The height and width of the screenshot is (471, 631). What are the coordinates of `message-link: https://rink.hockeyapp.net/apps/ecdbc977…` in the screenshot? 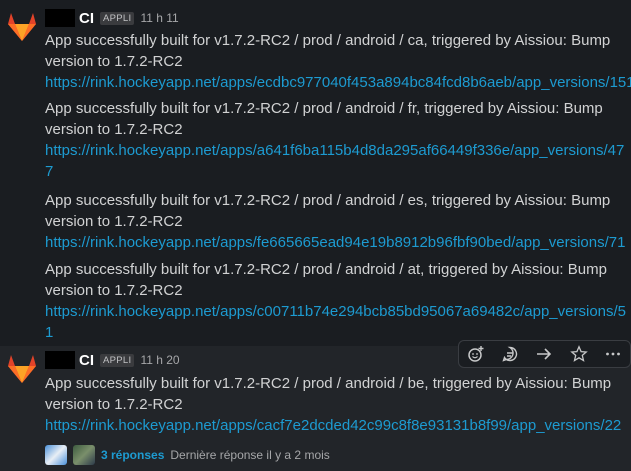 It's located at (338, 82).